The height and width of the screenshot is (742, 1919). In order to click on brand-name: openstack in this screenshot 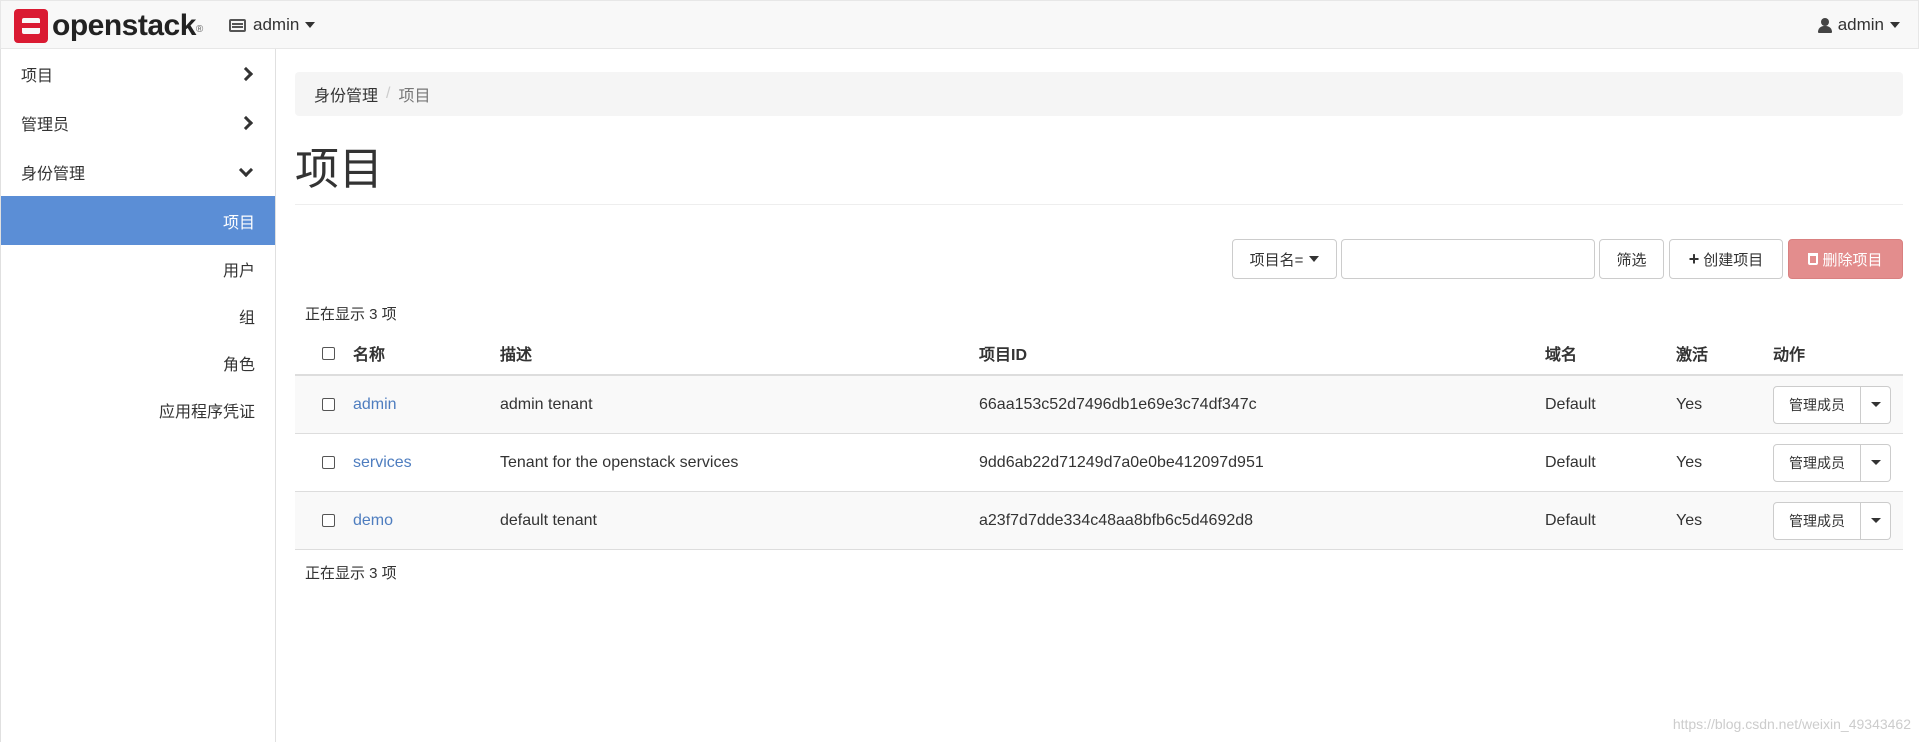, I will do `click(124, 25)`.